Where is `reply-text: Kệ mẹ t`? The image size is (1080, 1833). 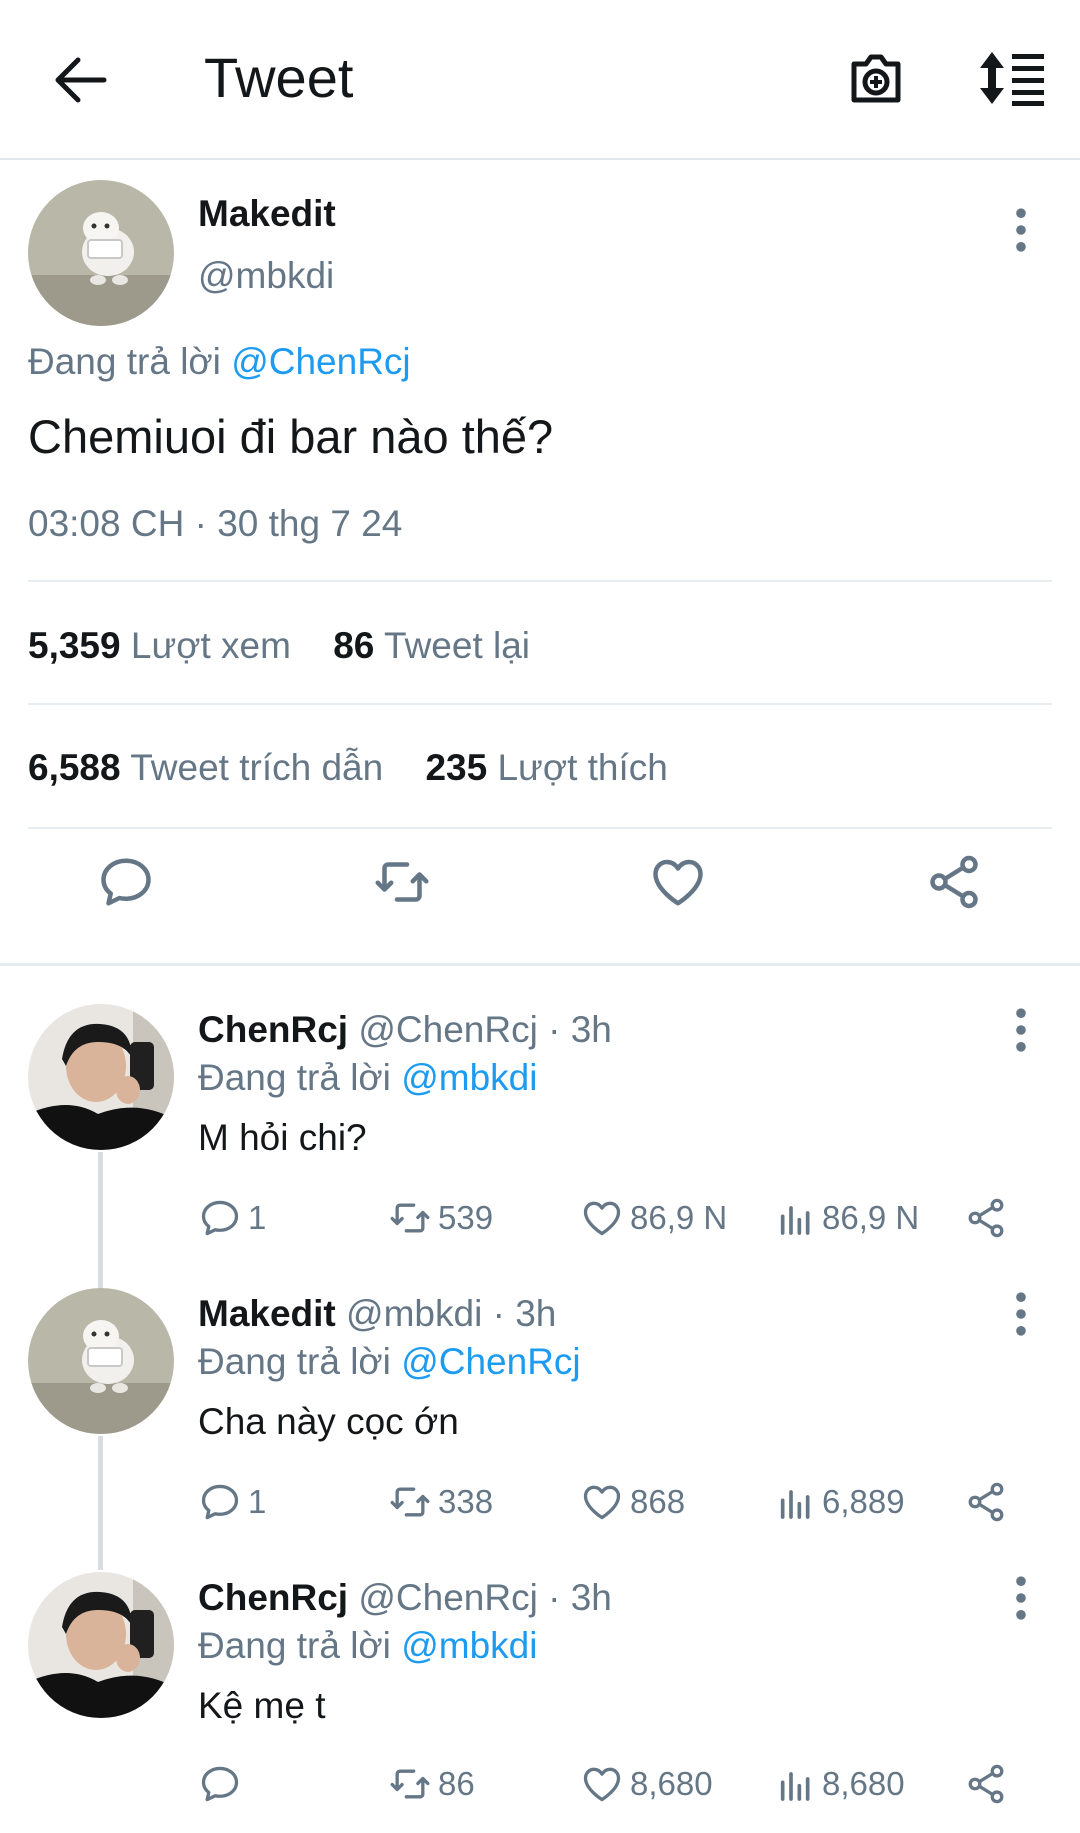
reply-text: Kệ mẹ t is located at coordinates (262, 1705).